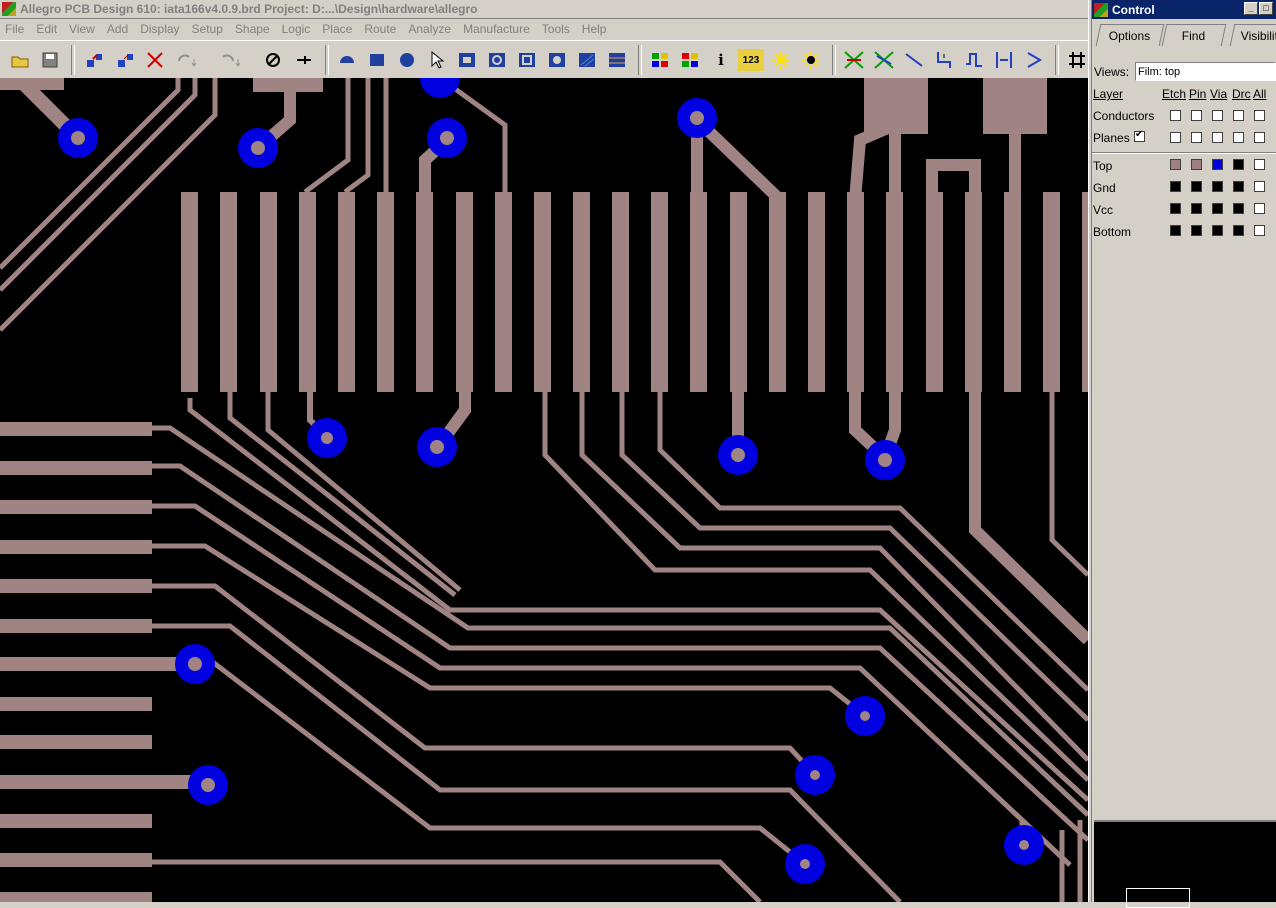 This screenshot has height=908, width=1276. What do you see at coordinates (1175, 137) in the screenshot?
I see `planes-etch-checkbox` at bounding box center [1175, 137].